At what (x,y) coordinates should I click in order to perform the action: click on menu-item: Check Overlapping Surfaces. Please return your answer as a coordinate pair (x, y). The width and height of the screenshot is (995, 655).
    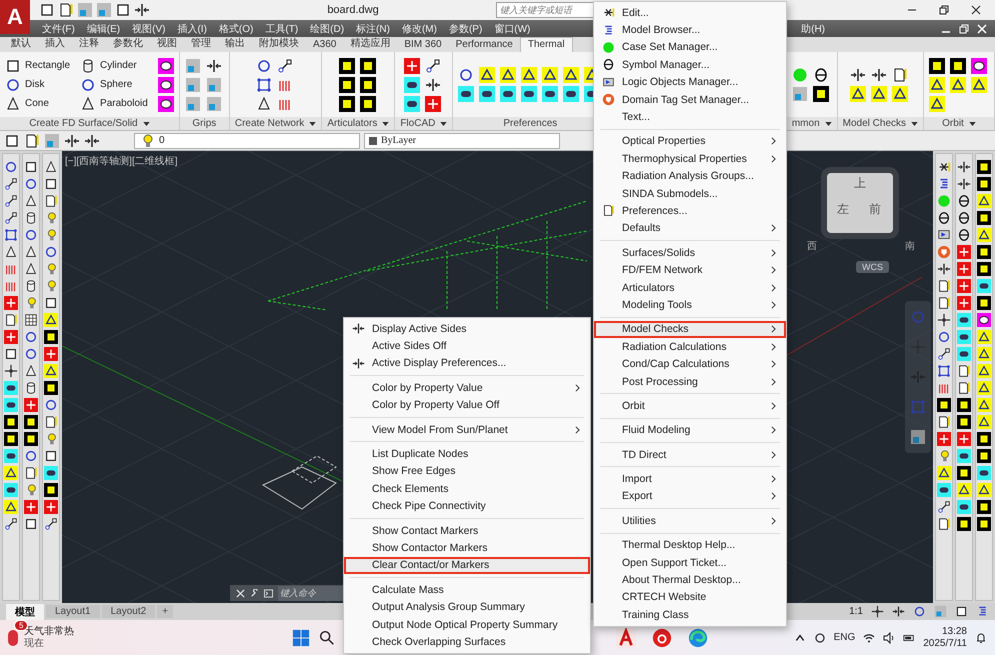
    Looking at the image, I should click on (467, 642).